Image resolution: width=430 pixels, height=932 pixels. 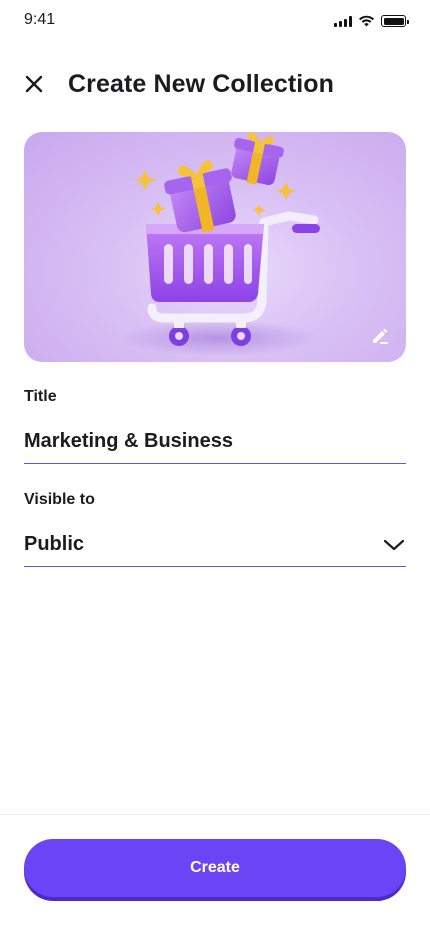 I want to click on visibility-value: Public, so click(x=54, y=544).